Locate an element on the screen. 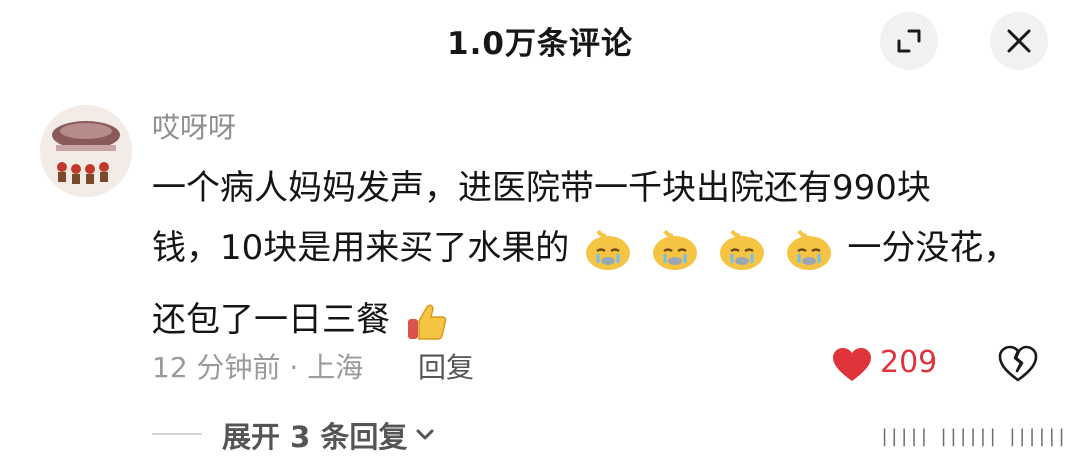 The width and height of the screenshot is (1080, 460). like-button is located at coordinates (852, 367).